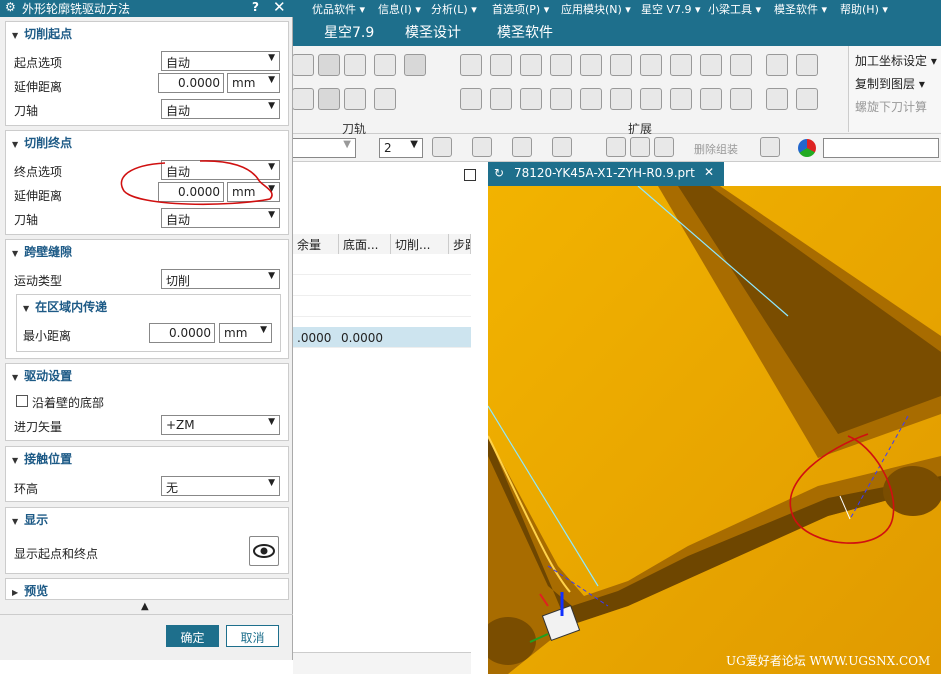 This screenshot has height=674, width=941. I want to click on work-cs-setting-button: 加工坐标设定 ▾, so click(896, 60).